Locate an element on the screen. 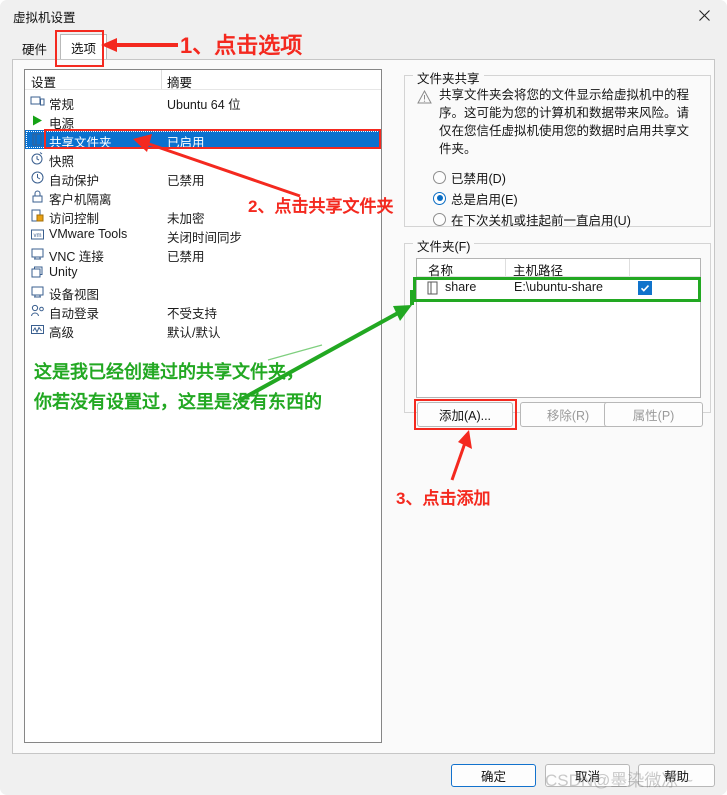 This screenshot has height=795, width=727. tab-hardware: 硬件 is located at coordinates (34, 48).